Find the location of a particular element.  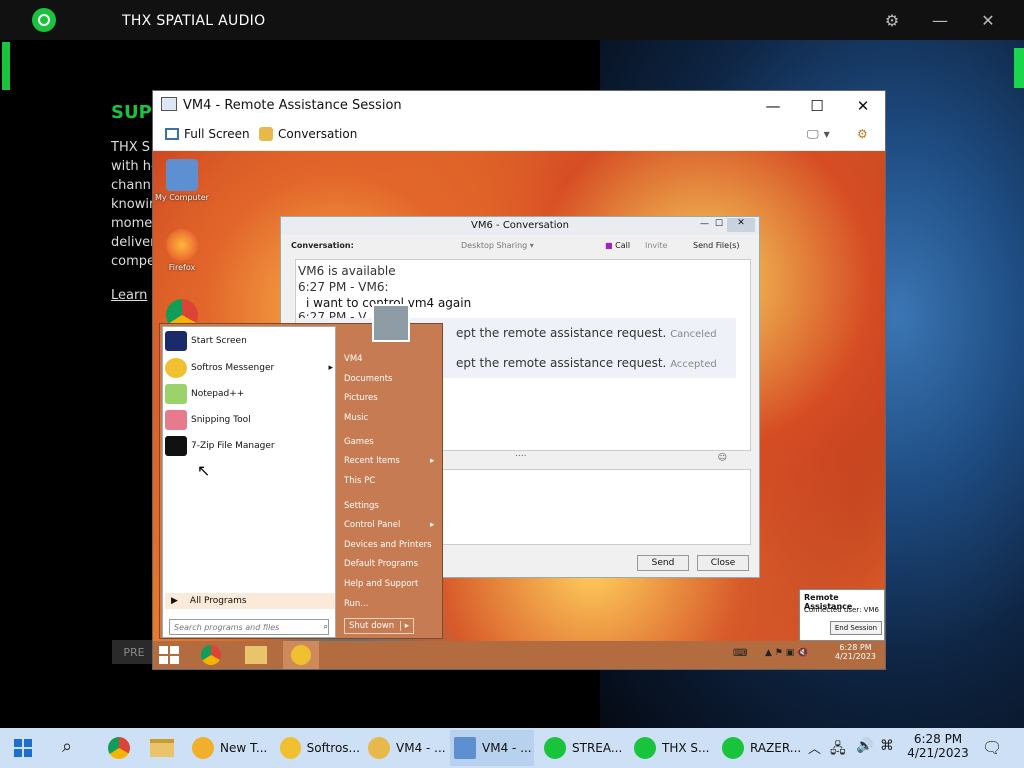

close-button: Close is located at coordinates (723, 563).